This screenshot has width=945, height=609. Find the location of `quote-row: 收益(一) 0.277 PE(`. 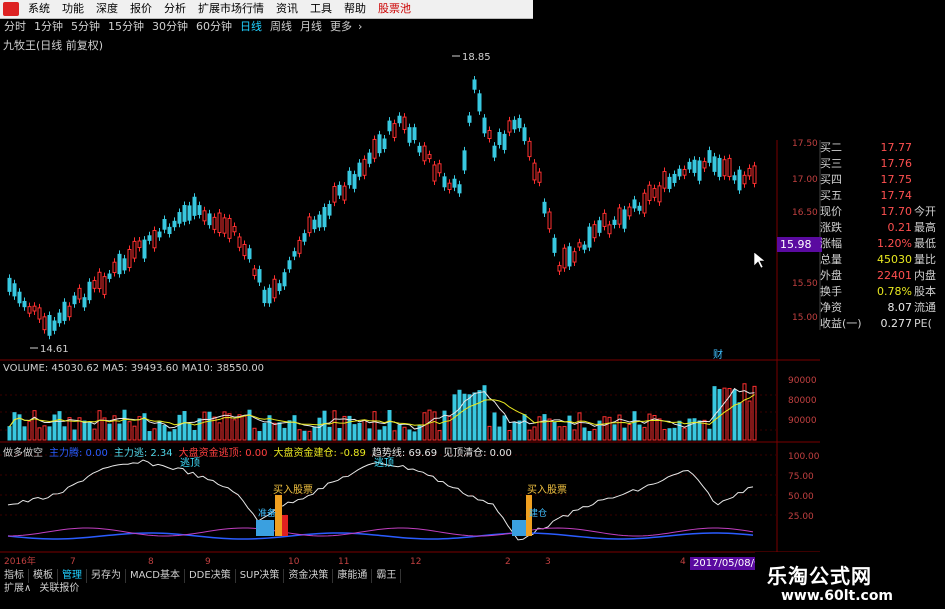

quote-row: 收益(一) 0.277 PE( is located at coordinates (882, 324).